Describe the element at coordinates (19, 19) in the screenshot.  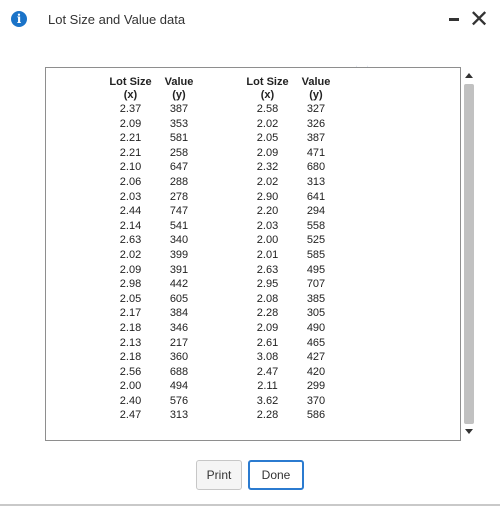
I see `info-icon: i` at that location.